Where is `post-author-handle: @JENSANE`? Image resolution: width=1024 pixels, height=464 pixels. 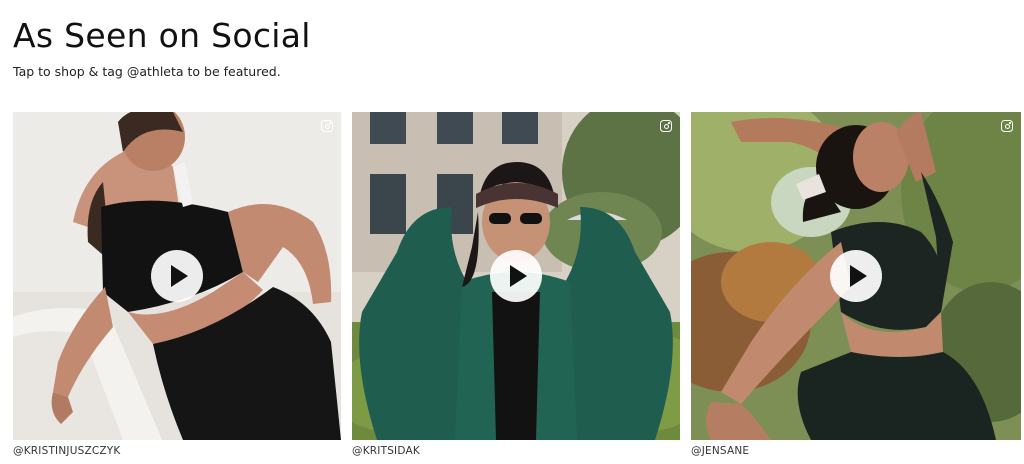 post-author-handle: @JENSANE is located at coordinates (856, 451).